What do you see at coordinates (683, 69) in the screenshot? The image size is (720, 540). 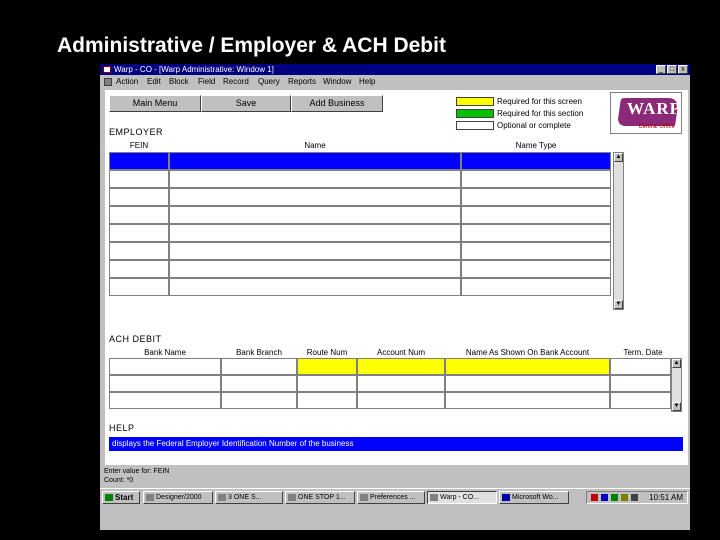 I see `close-button: x` at bounding box center [683, 69].